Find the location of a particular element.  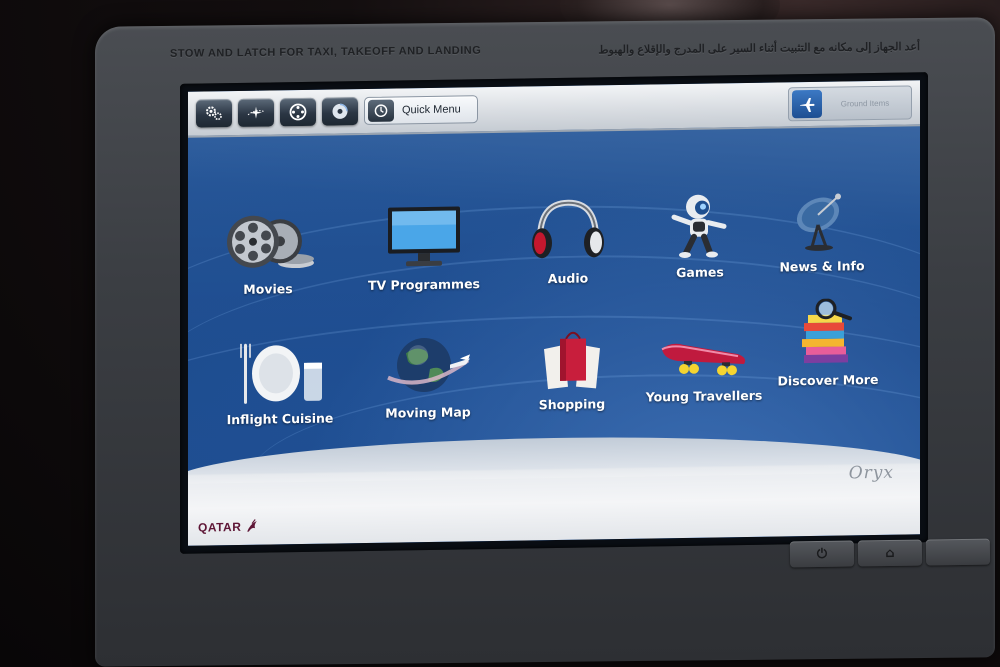

quick-menu-label: Quick Menu is located at coordinates (431, 110).